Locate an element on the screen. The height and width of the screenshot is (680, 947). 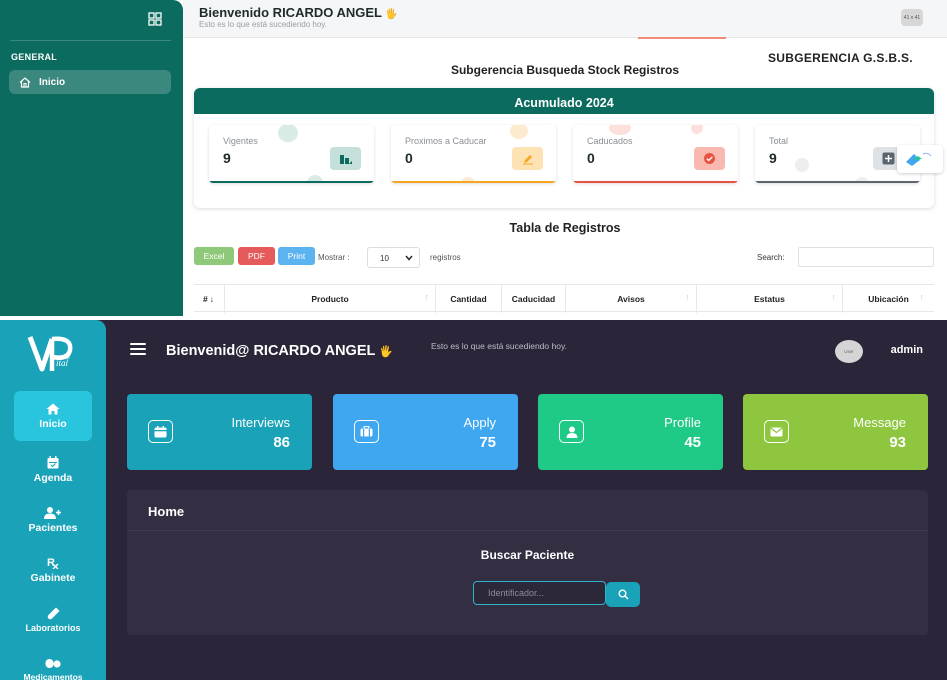
column-header-ubicacion: Ubicación ↑ is located at coordinates (888, 299).